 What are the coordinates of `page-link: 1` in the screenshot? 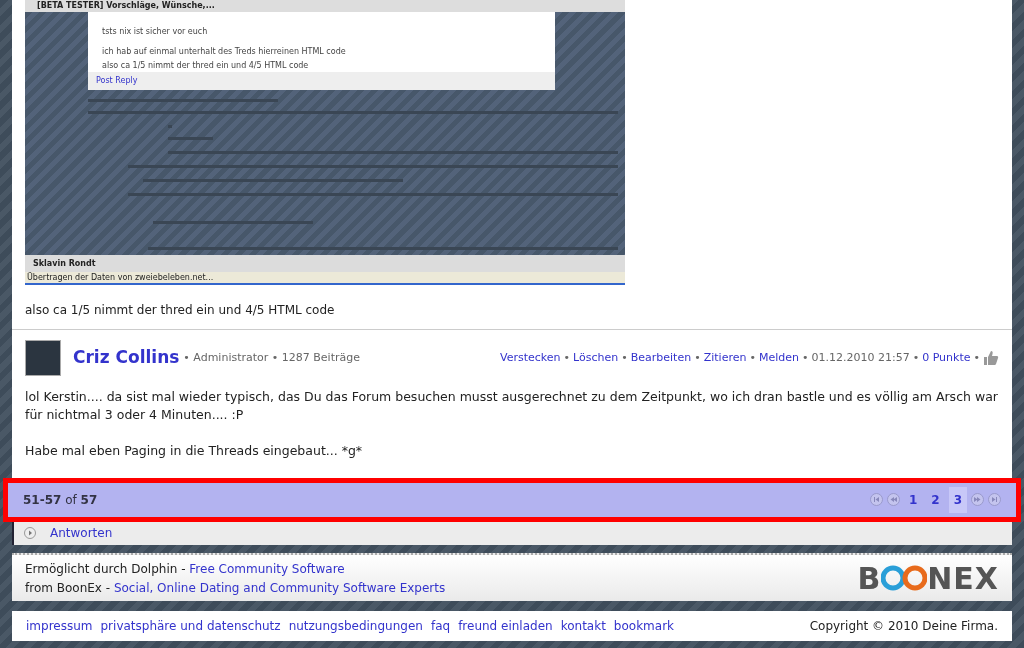 It's located at (913, 499).